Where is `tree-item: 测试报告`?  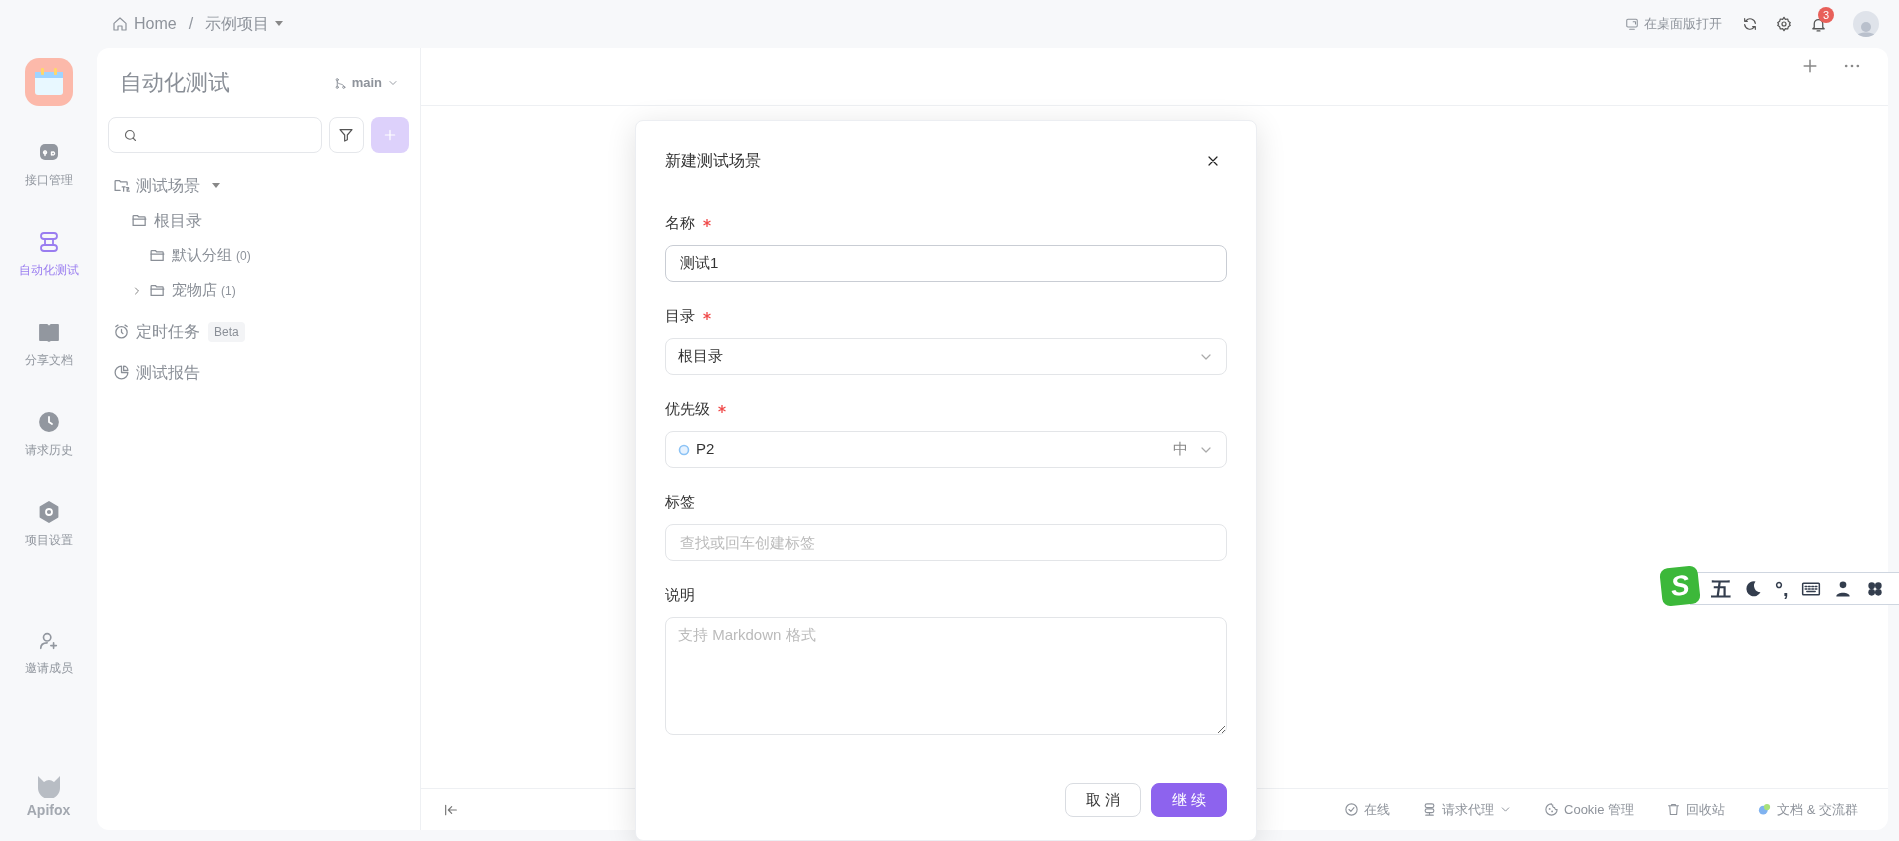
tree-item: 测试报告 is located at coordinates (258, 372).